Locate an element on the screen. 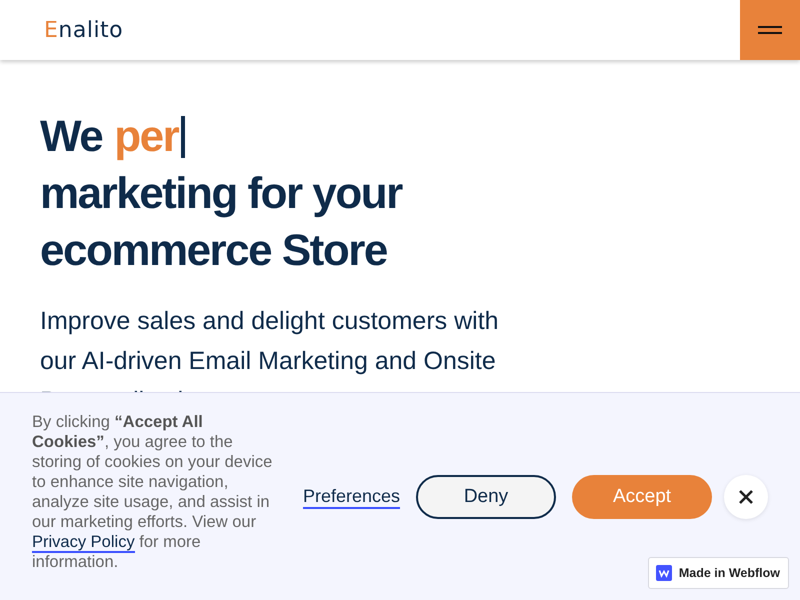  close-button is located at coordinates (746, 496).